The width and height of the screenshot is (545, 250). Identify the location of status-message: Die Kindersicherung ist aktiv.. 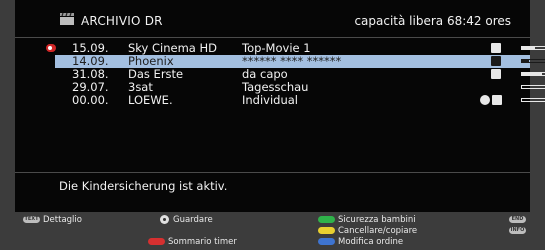
(143, 186).